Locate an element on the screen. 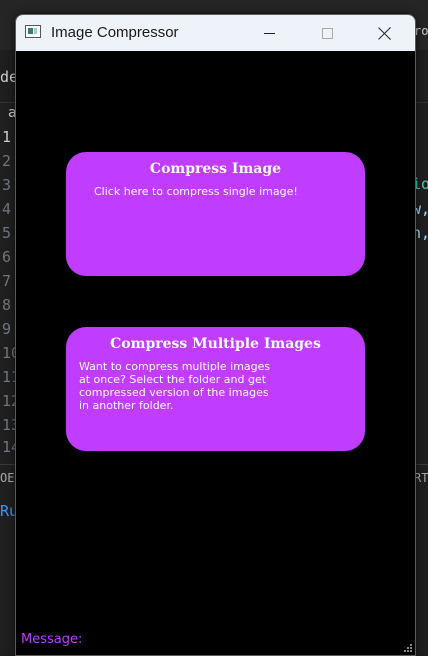 The image size is (428, 656). close-button is located at coordinates (385, 33).